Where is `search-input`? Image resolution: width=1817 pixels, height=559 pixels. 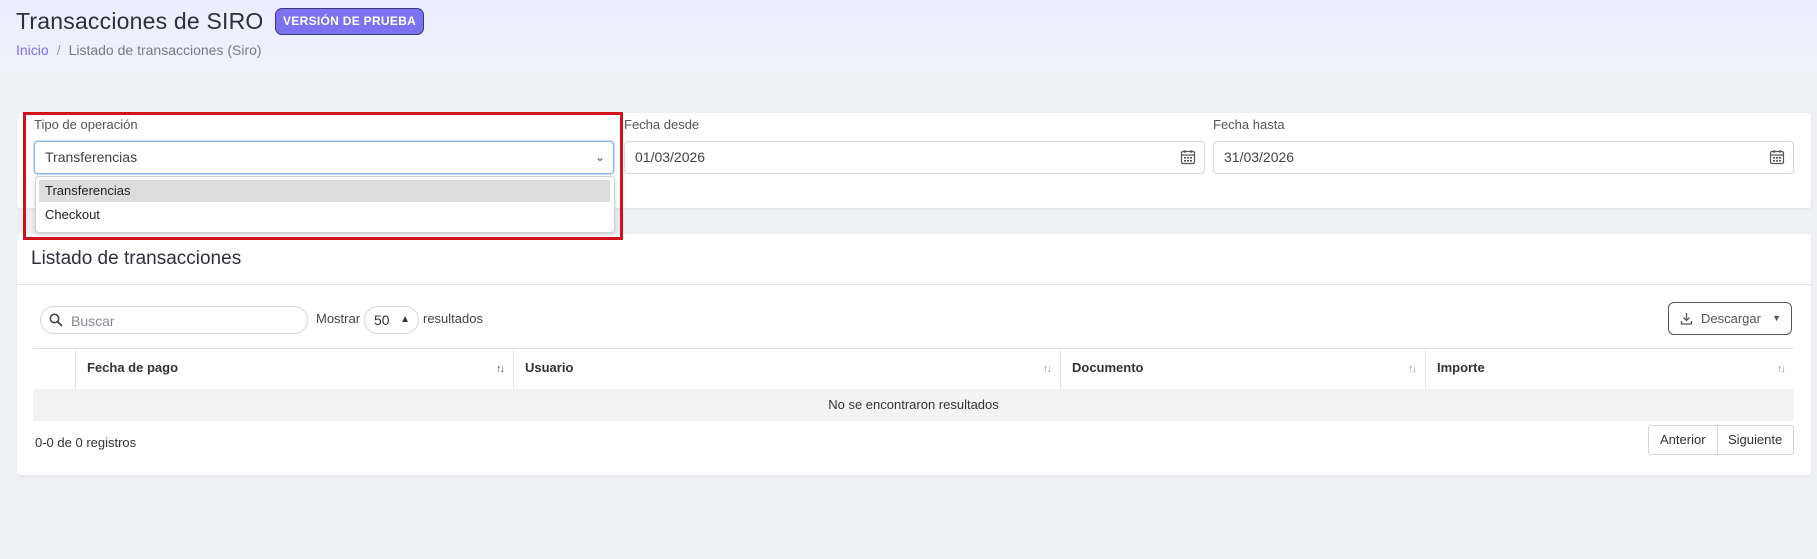
search-input is located at coordinates (186, 321).